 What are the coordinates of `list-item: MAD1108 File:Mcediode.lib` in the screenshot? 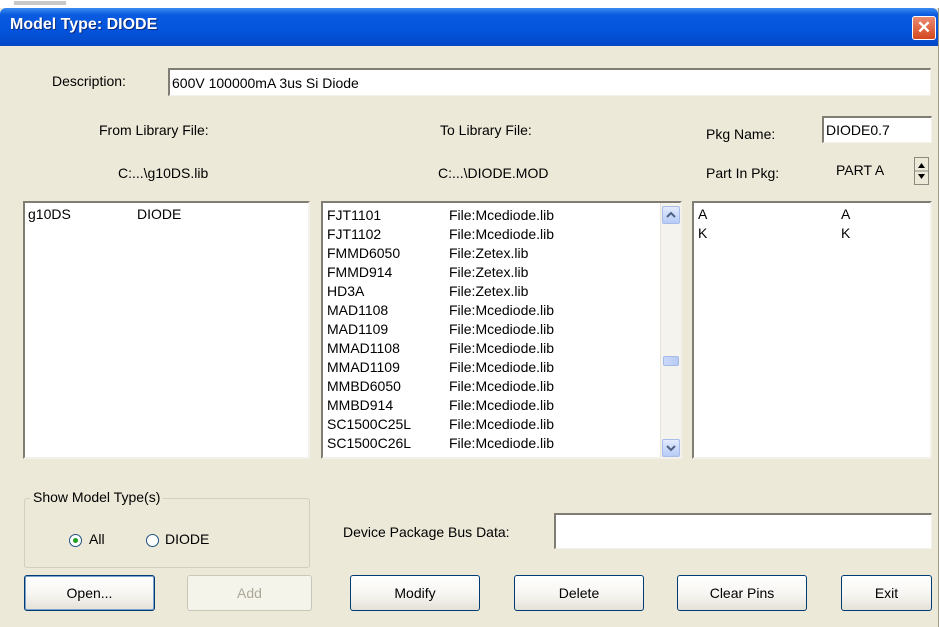 It's located at (501, 310).